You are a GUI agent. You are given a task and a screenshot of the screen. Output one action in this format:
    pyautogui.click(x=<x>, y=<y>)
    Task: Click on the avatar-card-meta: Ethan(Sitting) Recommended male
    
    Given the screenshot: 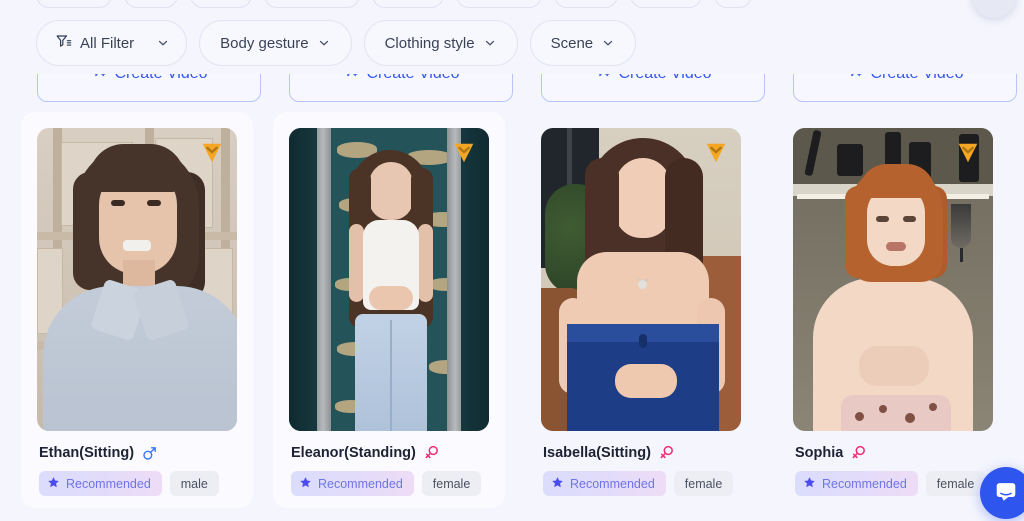 What is the action you would take?
    pyautogui.click(x=137, y=470)
    